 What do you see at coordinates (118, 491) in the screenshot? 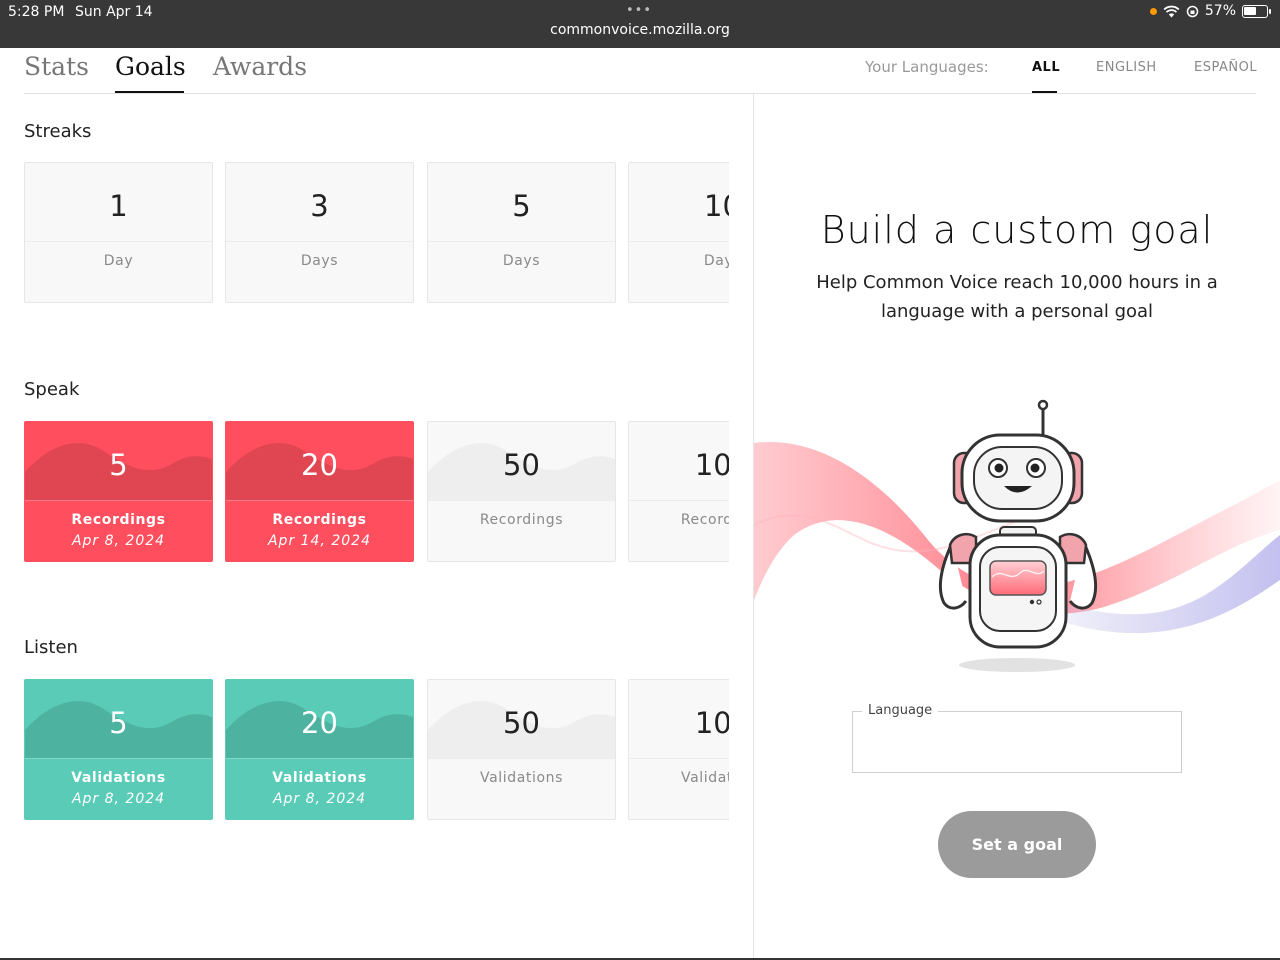
I see `speak-goal-card: 5 Recordings Apr 8, 2024` at bounding box center [118, 491].